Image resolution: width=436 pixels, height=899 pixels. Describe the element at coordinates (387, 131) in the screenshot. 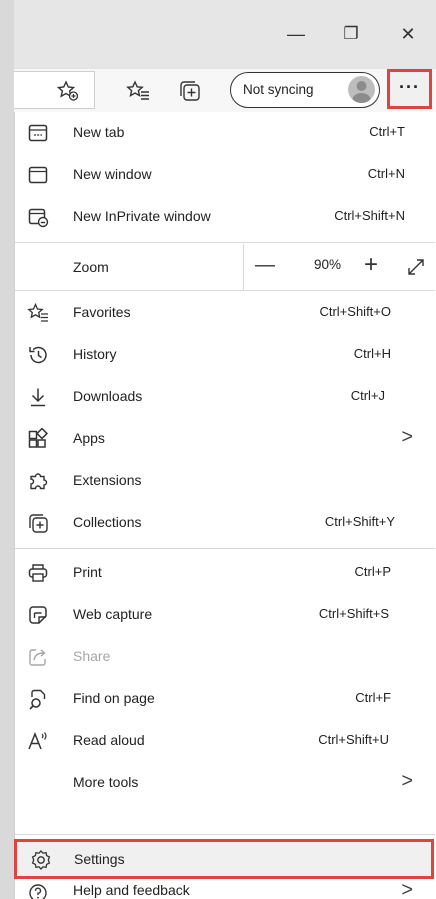

I see `menu-item-shortcut: Ctrl+T` at that location.